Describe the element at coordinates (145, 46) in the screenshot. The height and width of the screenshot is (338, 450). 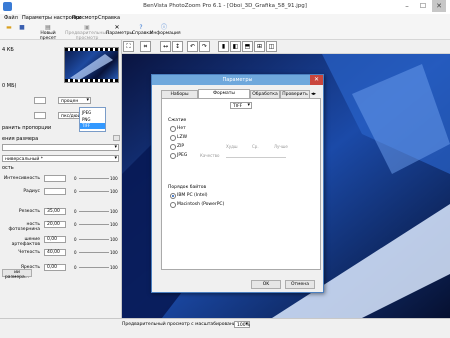
I see `crop-tool-icon: ⌗` at that location.